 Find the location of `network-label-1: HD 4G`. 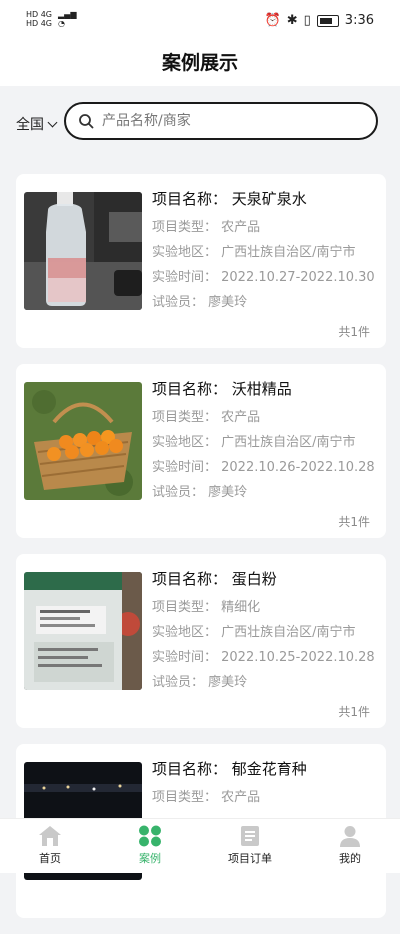

network-label-1: HD 4G is located at coordinates (39, 14).